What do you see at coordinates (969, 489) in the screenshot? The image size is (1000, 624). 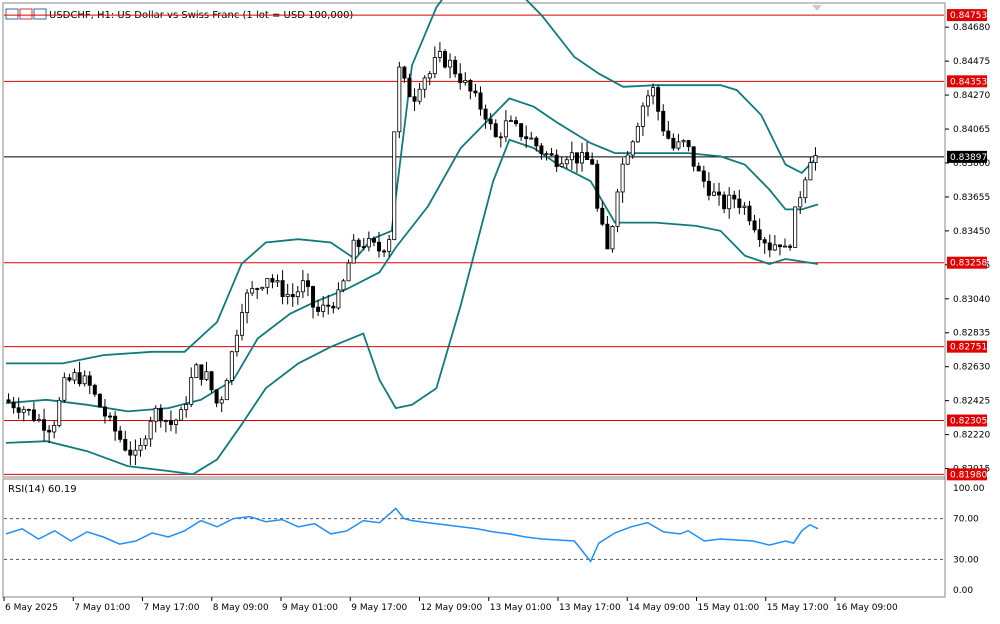 I see `rsi-tick-label-0: 100.00` at bounding box center [969, 489].